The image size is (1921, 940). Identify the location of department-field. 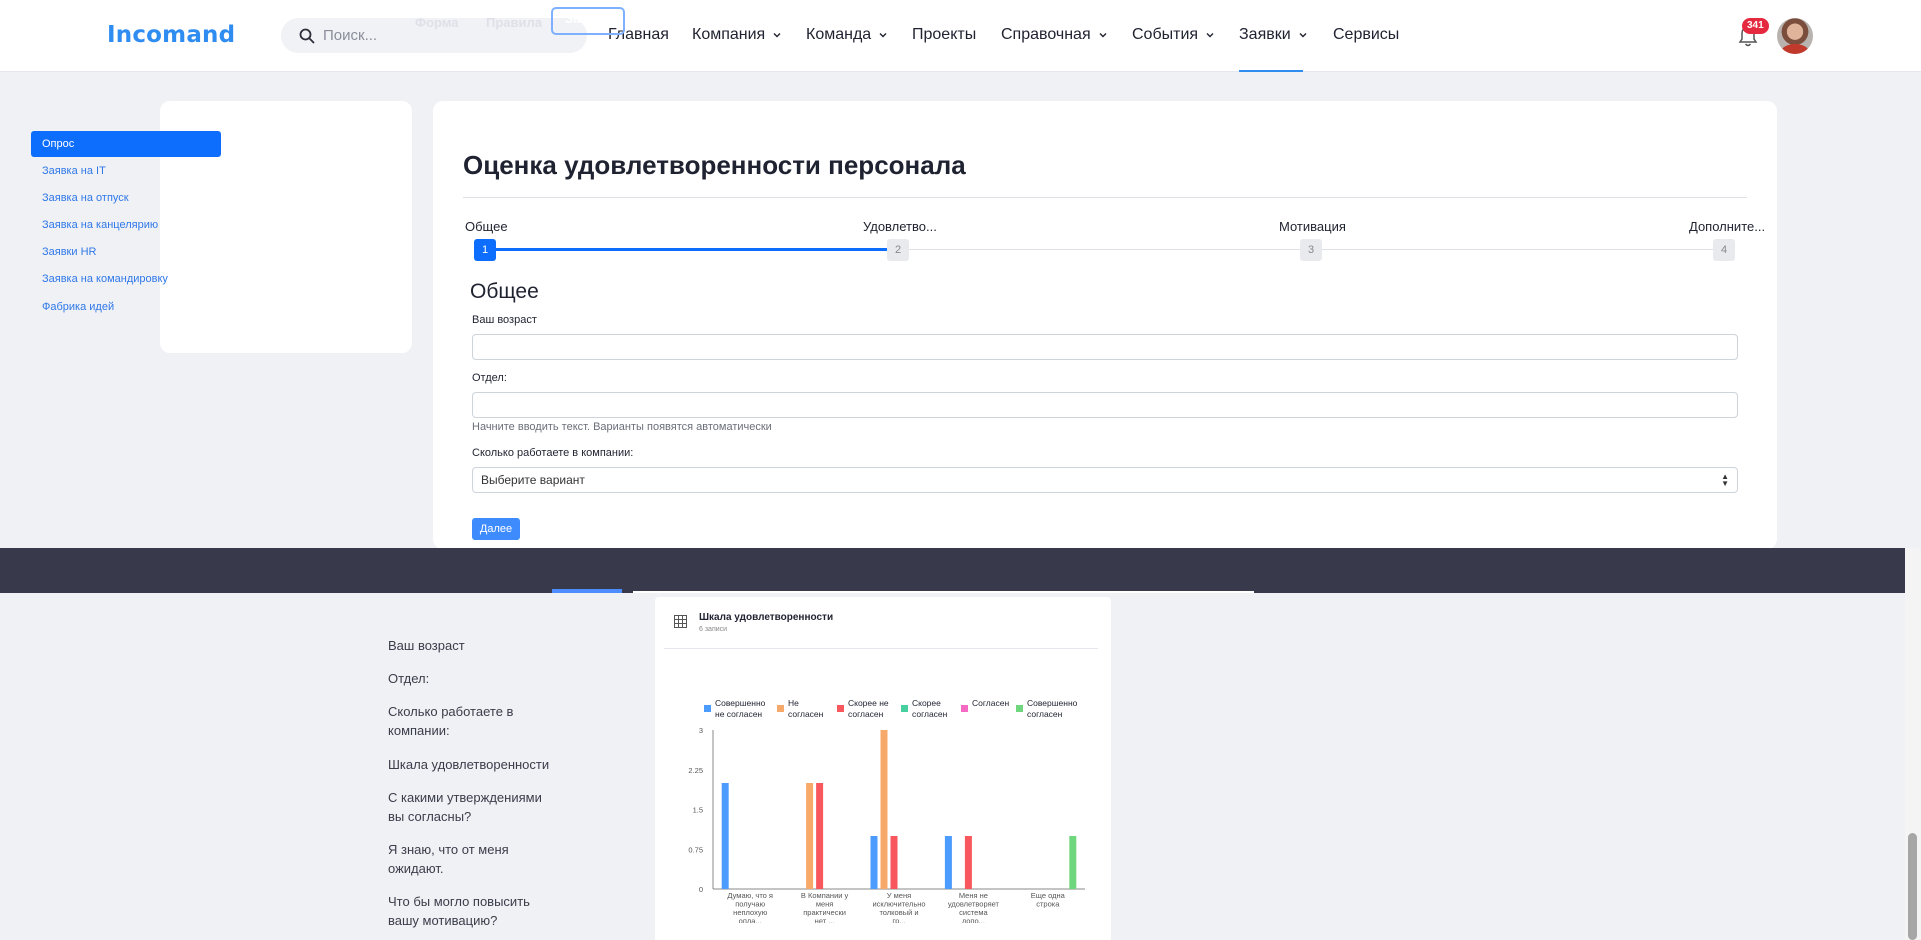
(1105, 405).